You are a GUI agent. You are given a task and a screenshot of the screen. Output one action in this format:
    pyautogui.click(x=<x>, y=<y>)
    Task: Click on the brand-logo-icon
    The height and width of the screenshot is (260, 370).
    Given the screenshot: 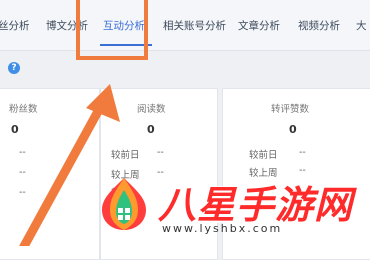 What is the action you would take?
    pyautogui.click(x=124, y=204)
    